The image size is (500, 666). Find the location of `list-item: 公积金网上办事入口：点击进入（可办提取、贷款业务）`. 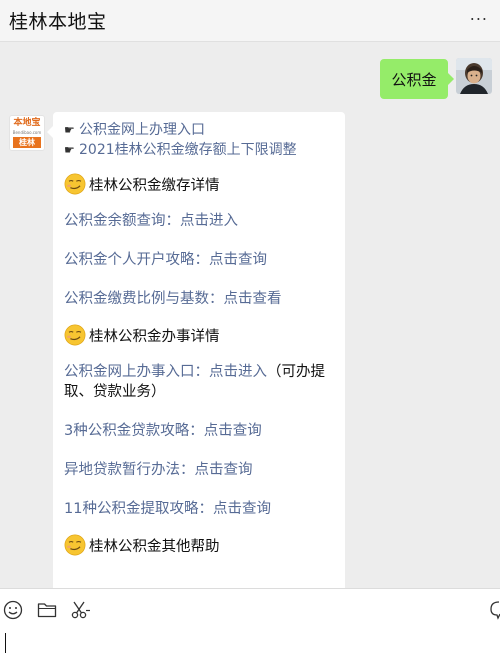

list-item: 公积金网上办事入口：点击进入（可办提取、贷款业务） is located at coordinates (199, 382).